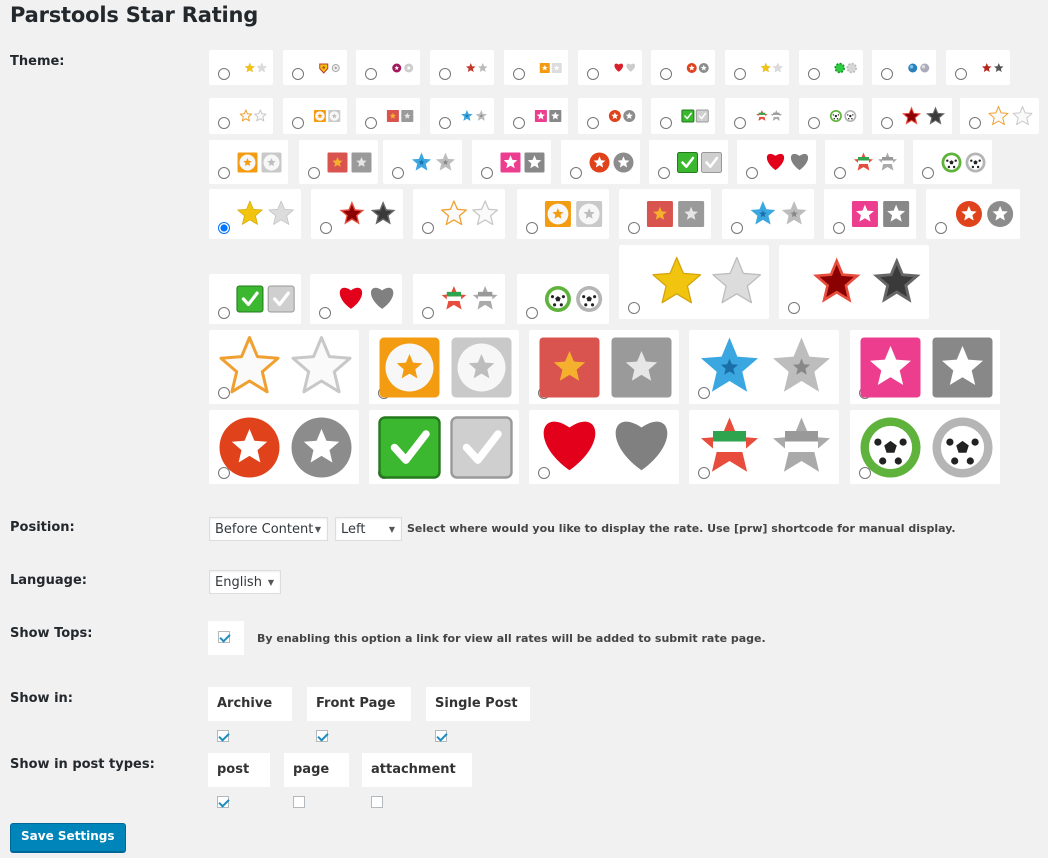  Describe the element at coordinates (764, 367) in the screenshot. I see `theme-option-blue-xxl` at that location.